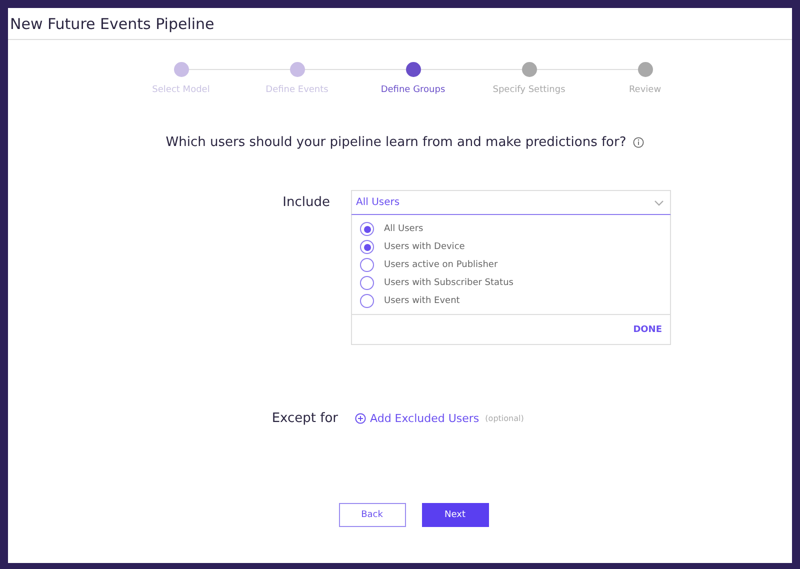  Describe the element at coordinates (441, 265) in the screenshot. I see `option-label: Users active on Publisher` at that location.